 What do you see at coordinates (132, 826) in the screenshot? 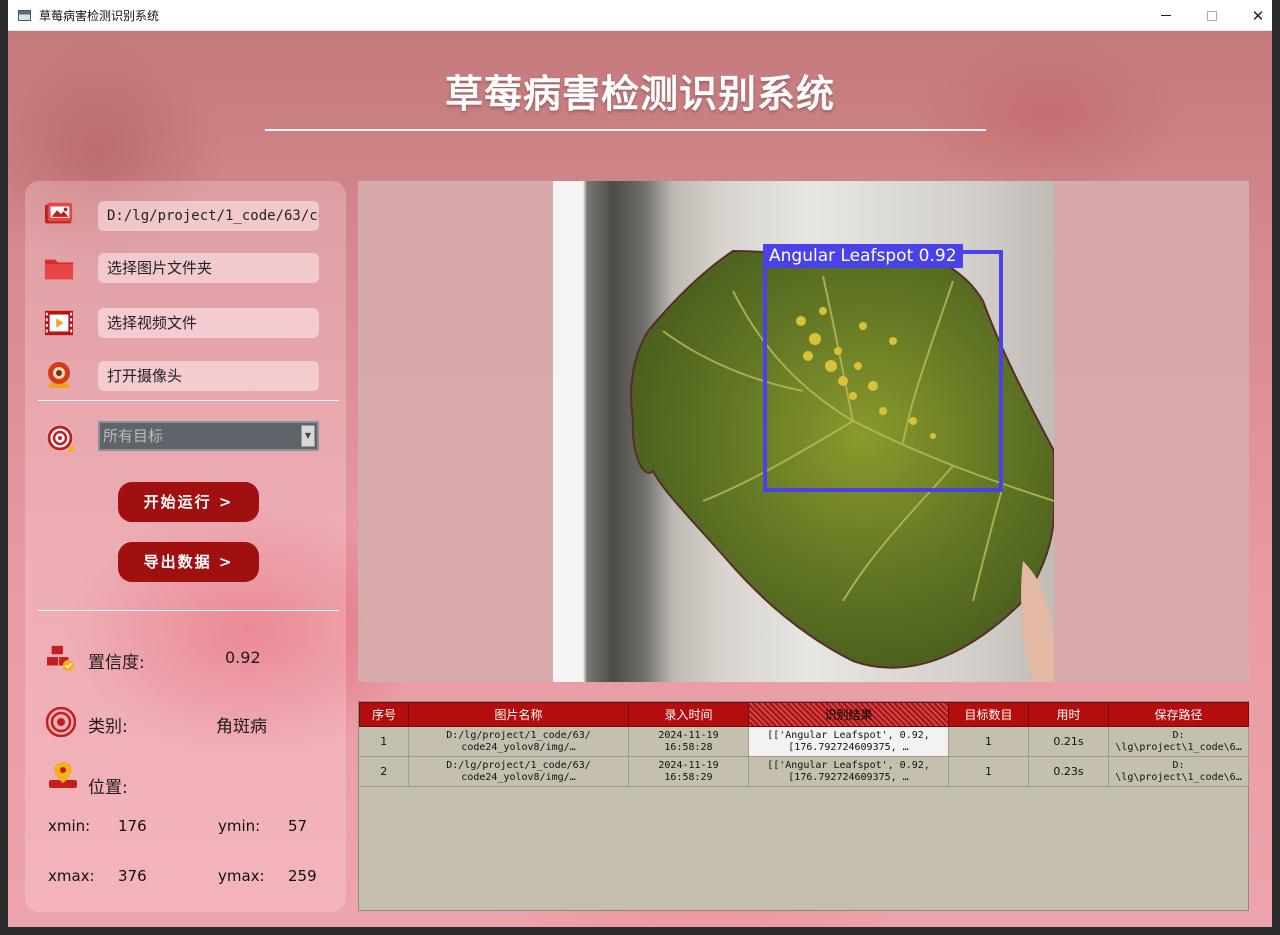
I see `xmin-value: 176` at bounding box center [132, 826].